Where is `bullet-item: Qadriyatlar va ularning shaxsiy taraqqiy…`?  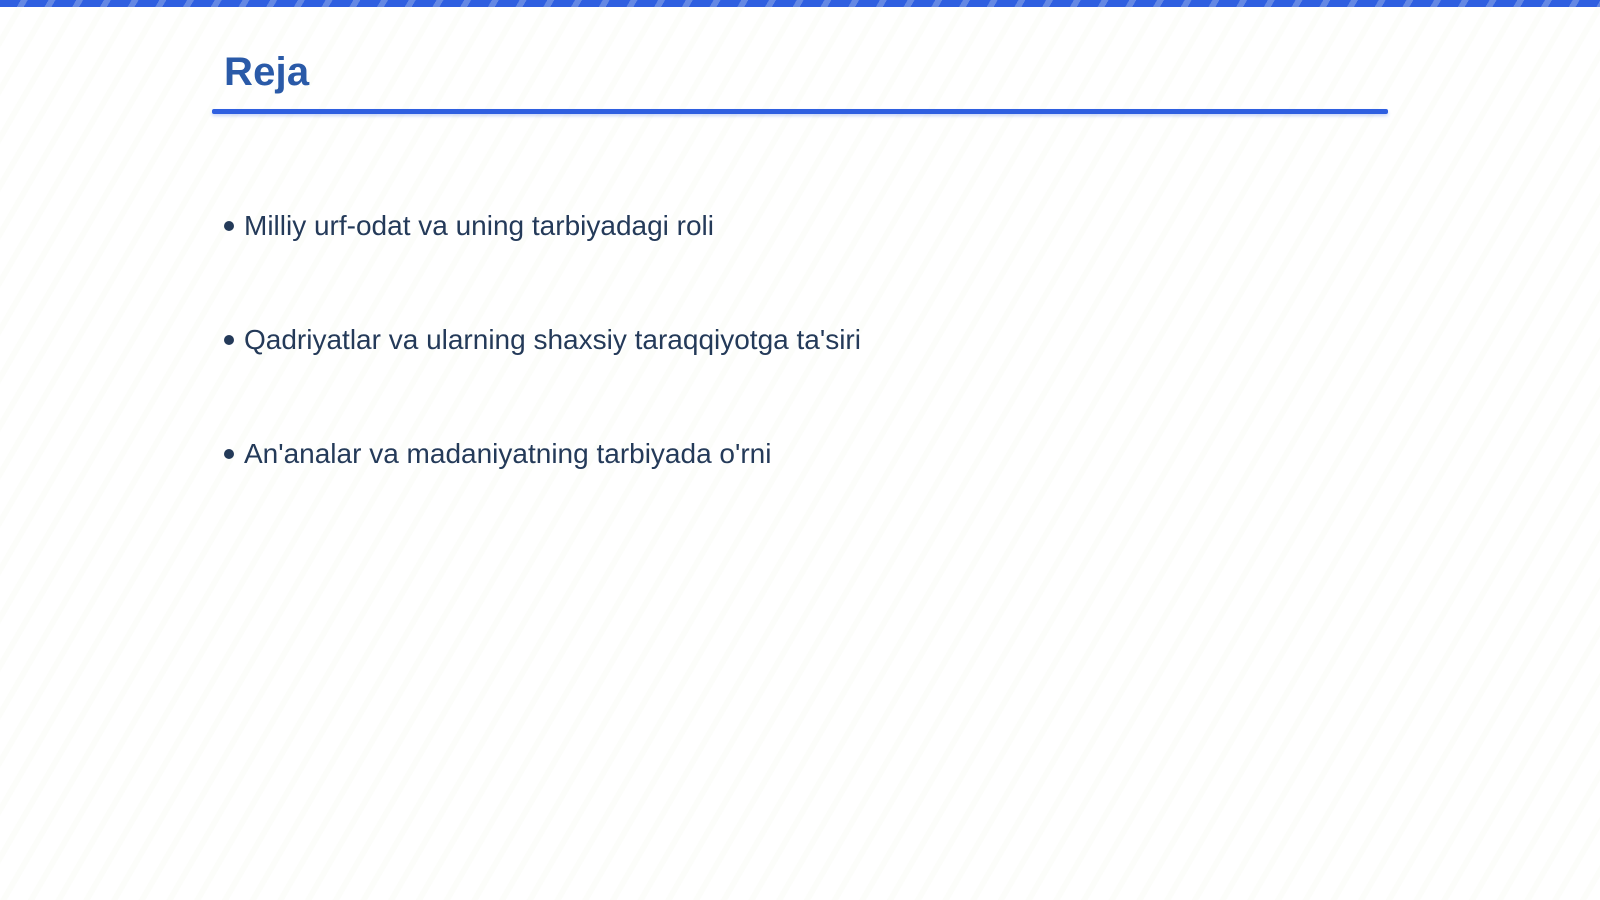 bullet-item: Qadriyatlar va ularning shaxsiy taraqqiy… is located at coordinates (542, 340).